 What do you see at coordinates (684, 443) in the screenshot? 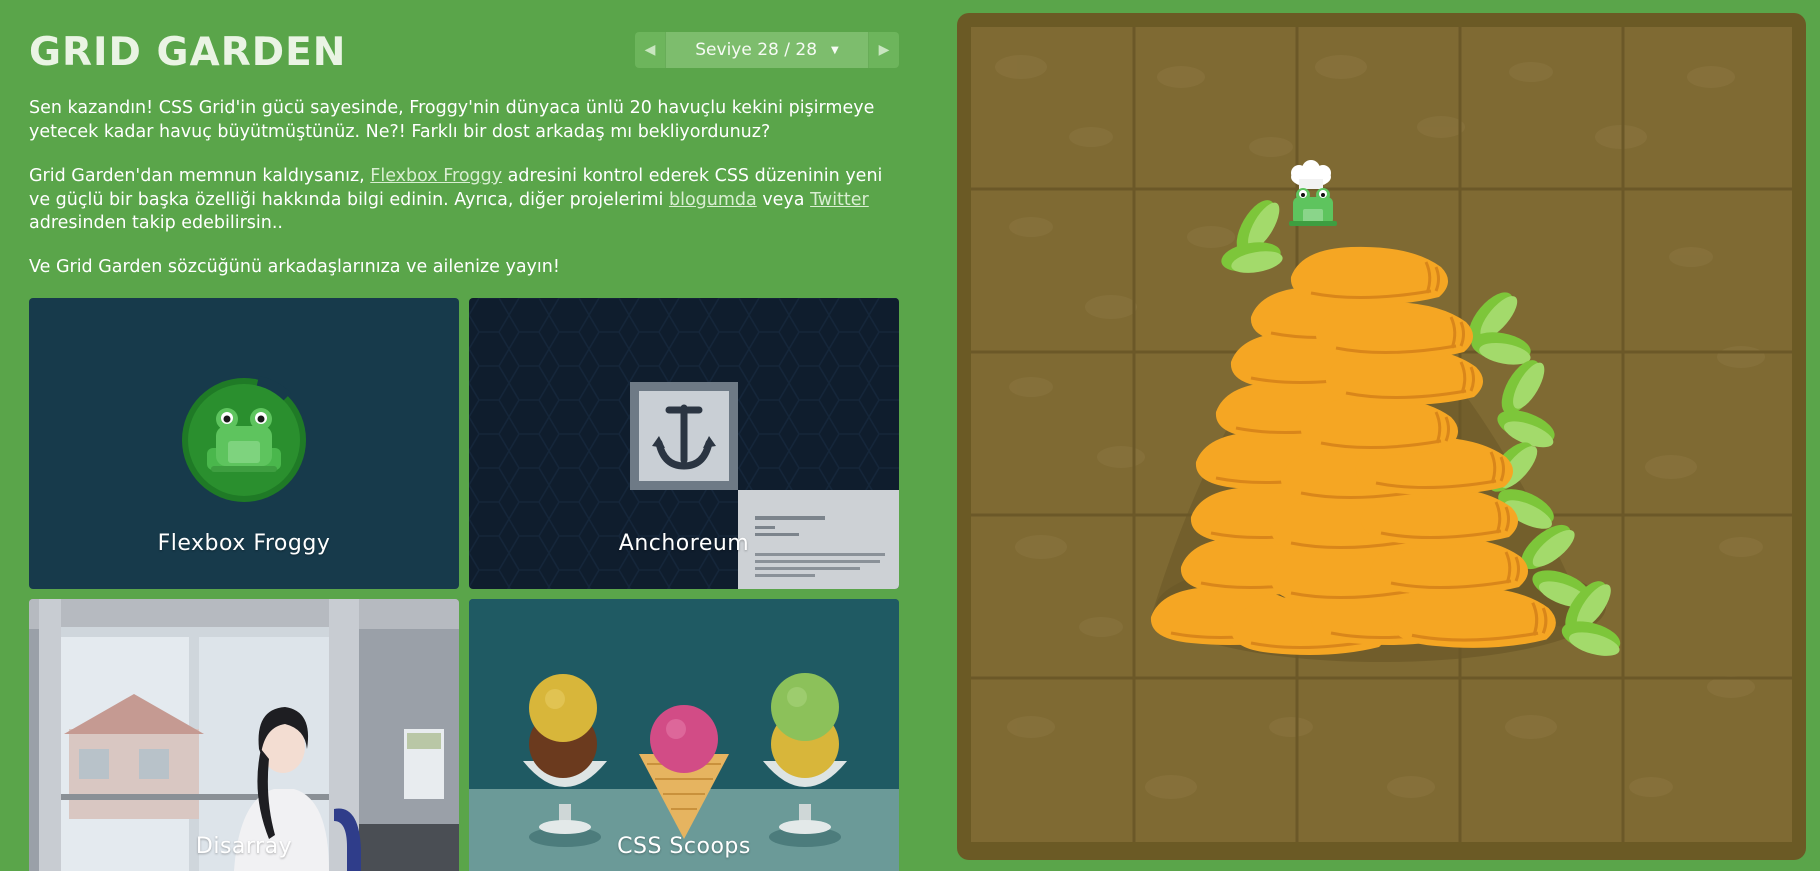
I see `anchoreum-card: Anchoreum` at bounding box center [684, 443].